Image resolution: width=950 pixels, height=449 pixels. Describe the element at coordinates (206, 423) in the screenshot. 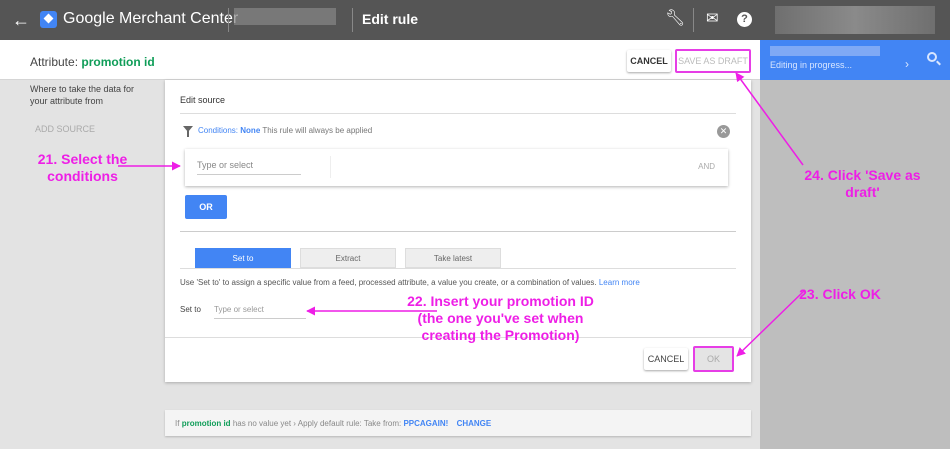

I see `default-rule-attribute: promotion id` at that location.